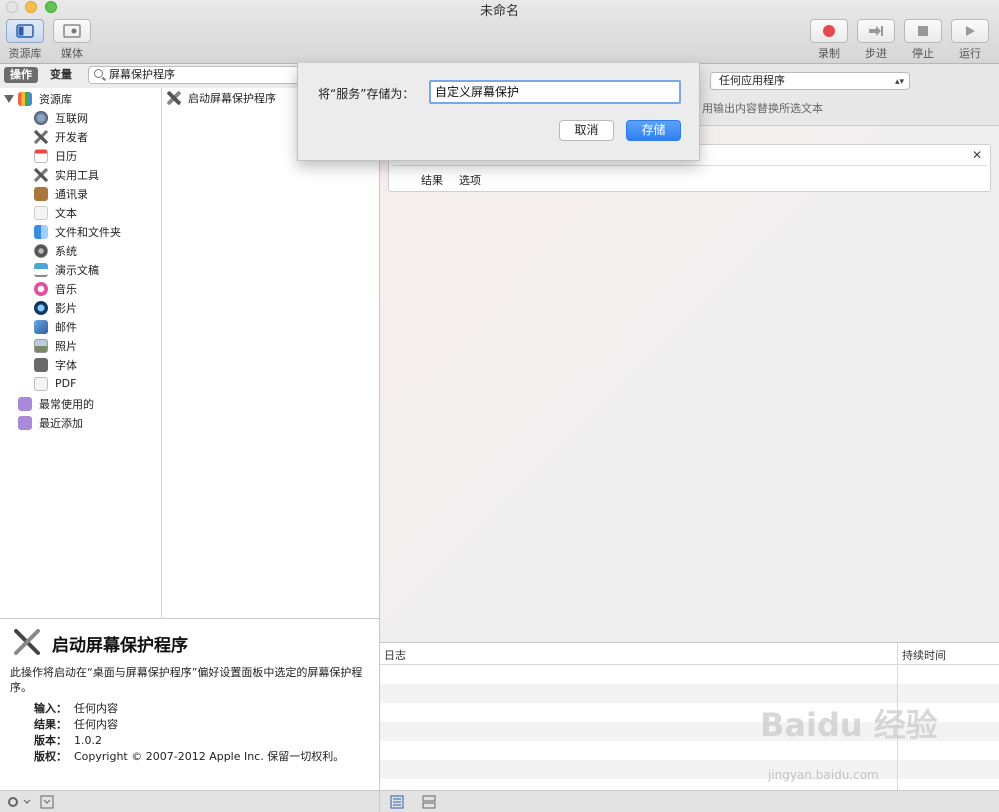  What do you see at coordinates (77, 174) in the screenshot?
I see `sidebar-item-utilities: 实用工具` at bounding box center [77, 174].